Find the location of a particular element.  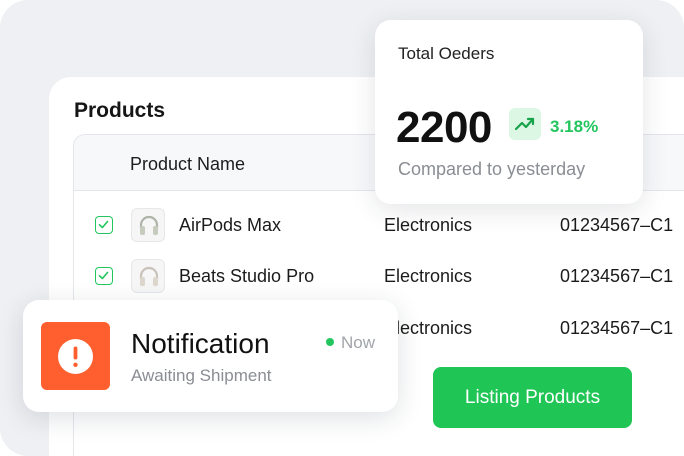

table-row: Beats Studio Pro Electronics 01234567–C1 is located at coordinates (379, 276).